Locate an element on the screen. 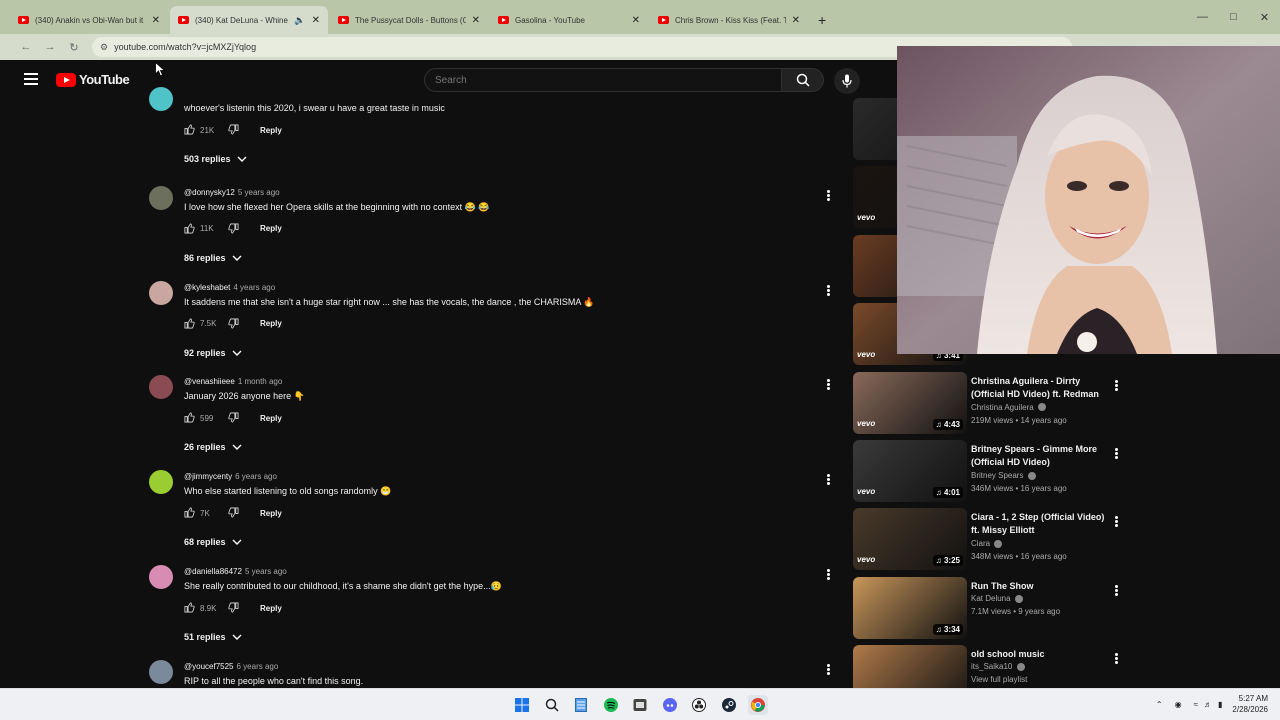 The image size is (1280, 720). battery-icon: ▮ is located at coordinates (1220, 704).